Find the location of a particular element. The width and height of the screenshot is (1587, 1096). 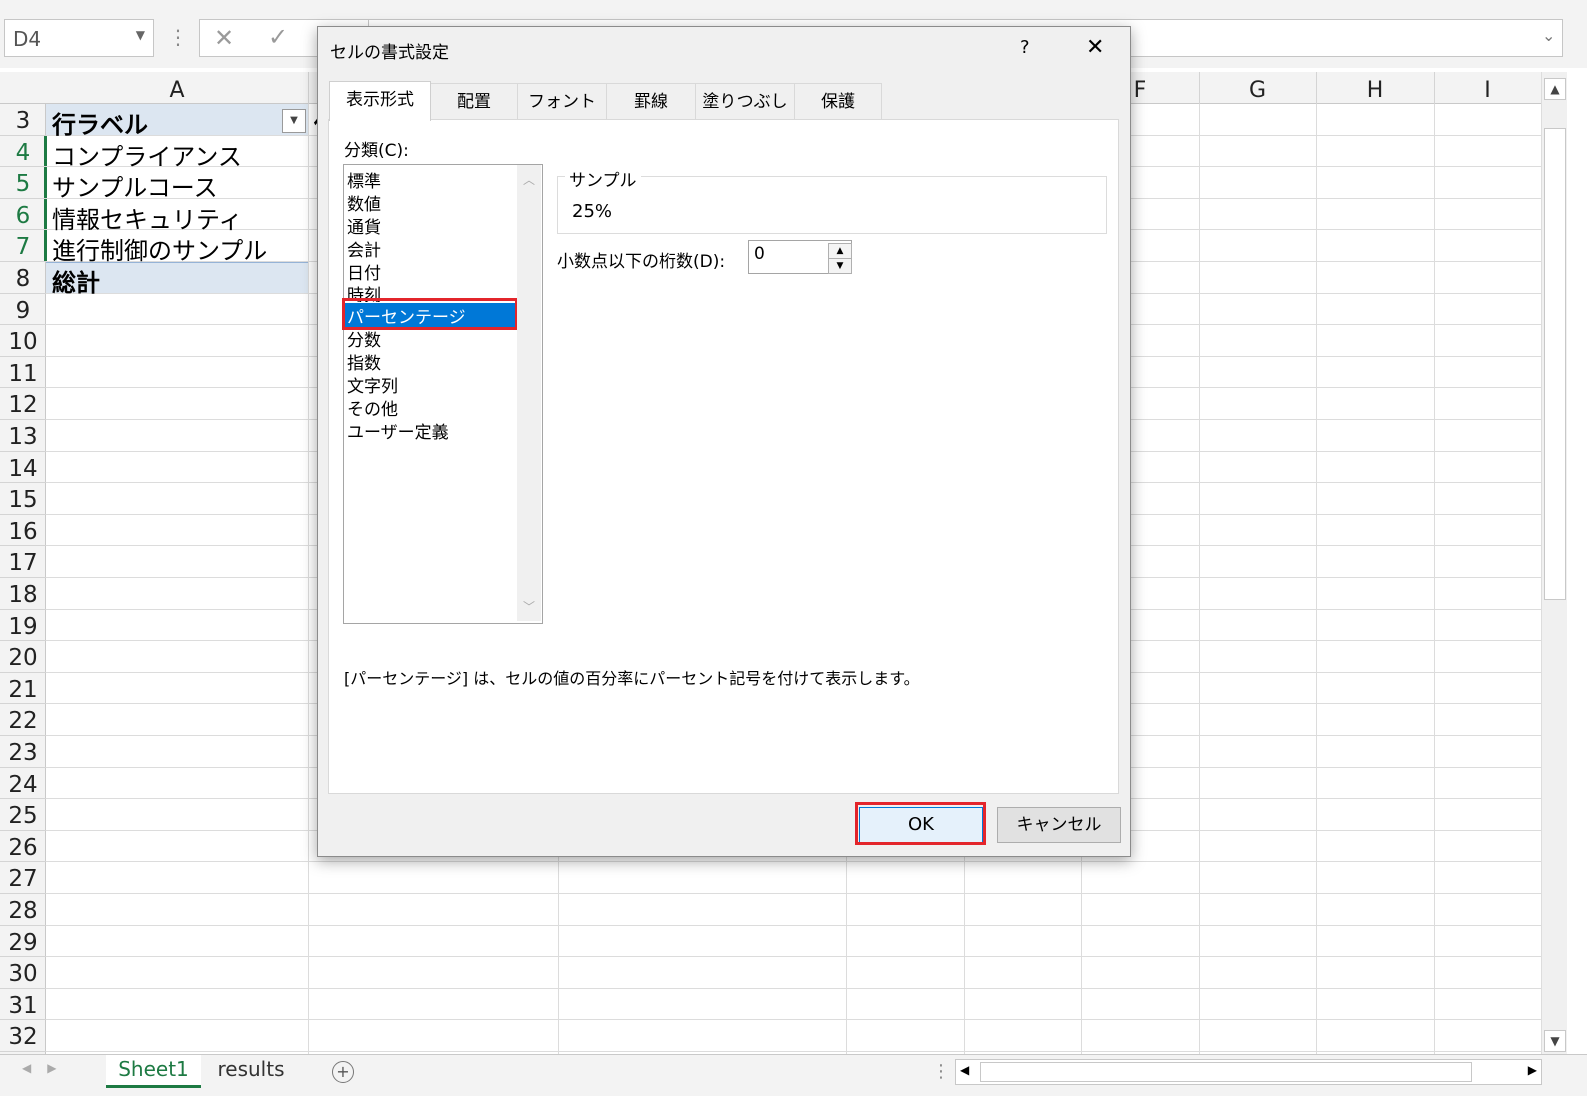

sheet-nav-arrows-icon: ◀▶ is located at coordinates (47, 1068).